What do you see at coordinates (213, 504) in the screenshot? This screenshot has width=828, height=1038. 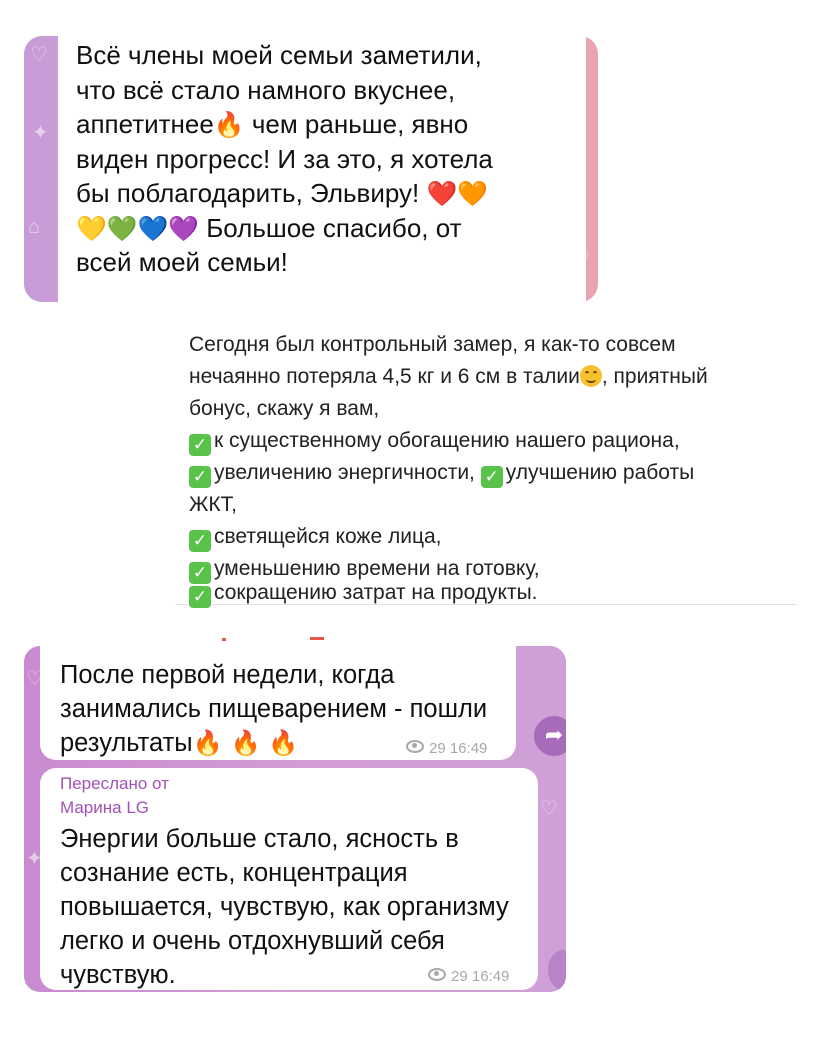 I see `list-item-continuation: ЖКТ,` at bounding box center [213, 504].